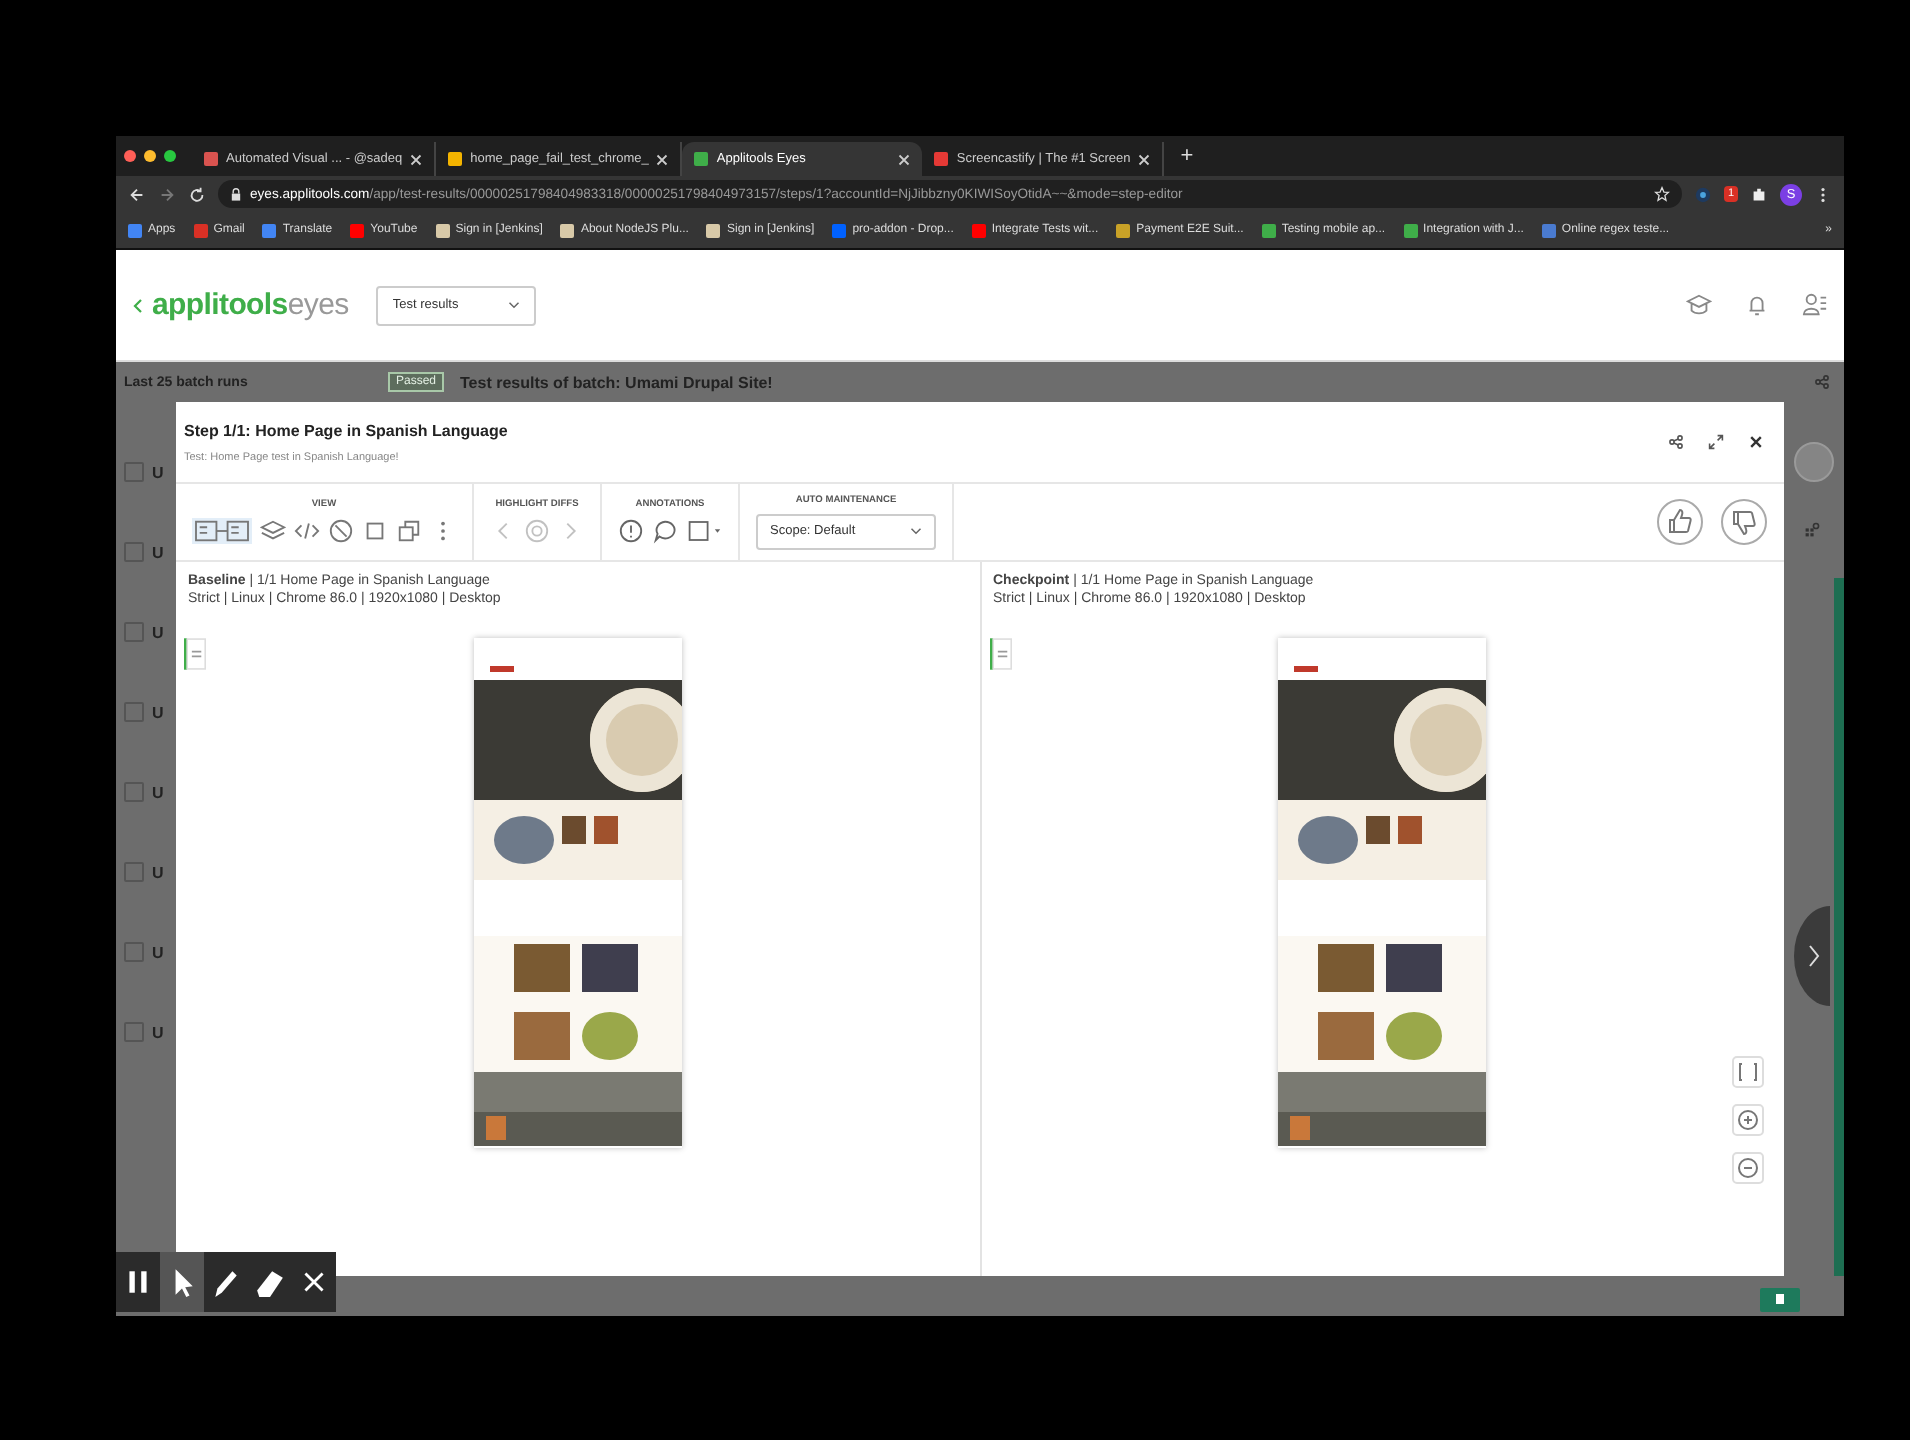 The image size is (1910, 1440). What do you see at coordinates (341, 531) in the screenshot?
I see `circle-slash-icon` at bounding box center [341, 531].